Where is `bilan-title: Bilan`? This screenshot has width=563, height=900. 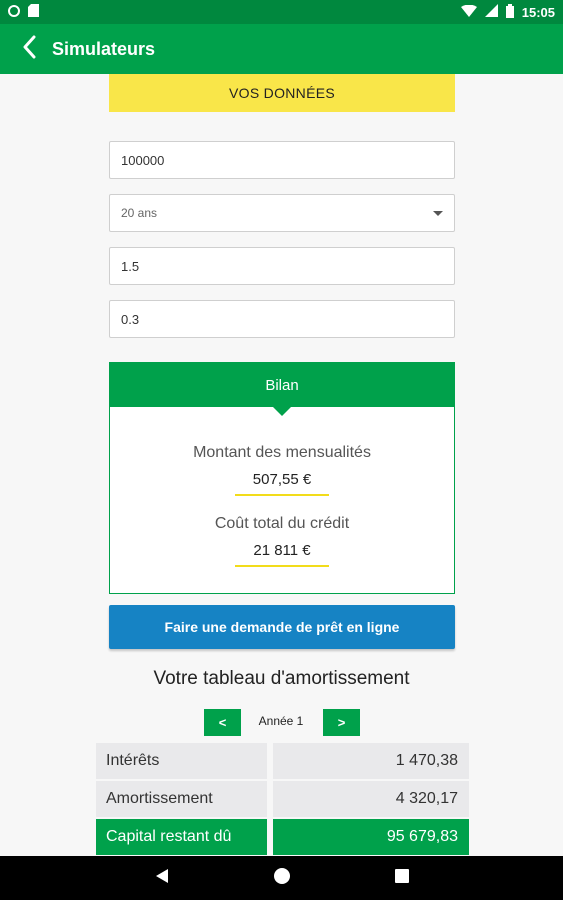 bilan-title: Bilan is located at coordinates (282, 385).